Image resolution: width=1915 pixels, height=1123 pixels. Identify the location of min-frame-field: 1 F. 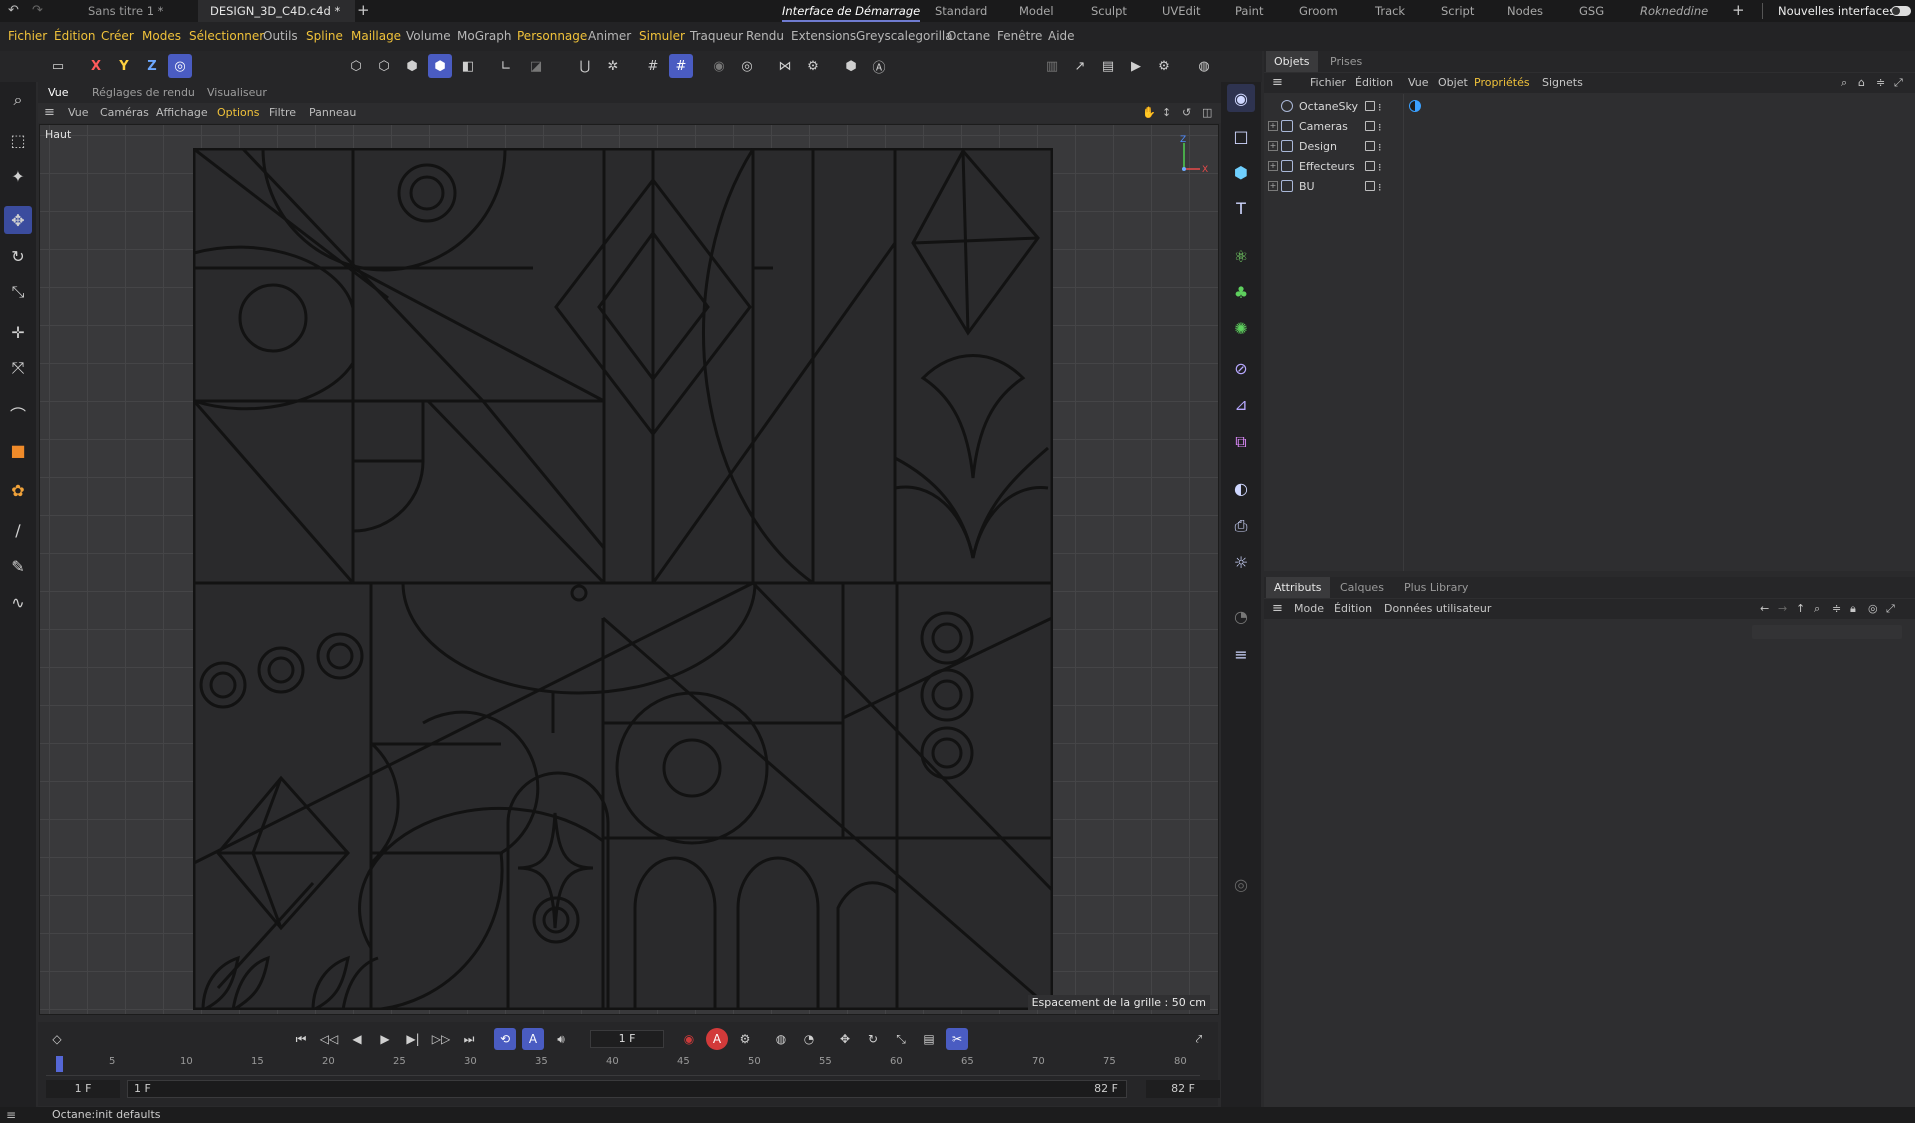
(83, 1089).